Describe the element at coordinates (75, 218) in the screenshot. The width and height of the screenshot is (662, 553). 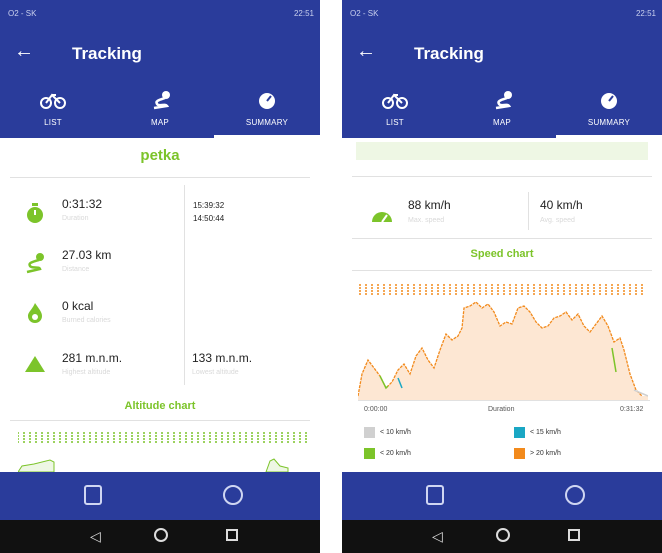
I see `duration-label: Duration` at that location.